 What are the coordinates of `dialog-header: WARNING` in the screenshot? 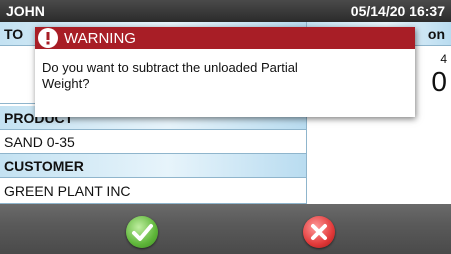 It's located at (225, 38).